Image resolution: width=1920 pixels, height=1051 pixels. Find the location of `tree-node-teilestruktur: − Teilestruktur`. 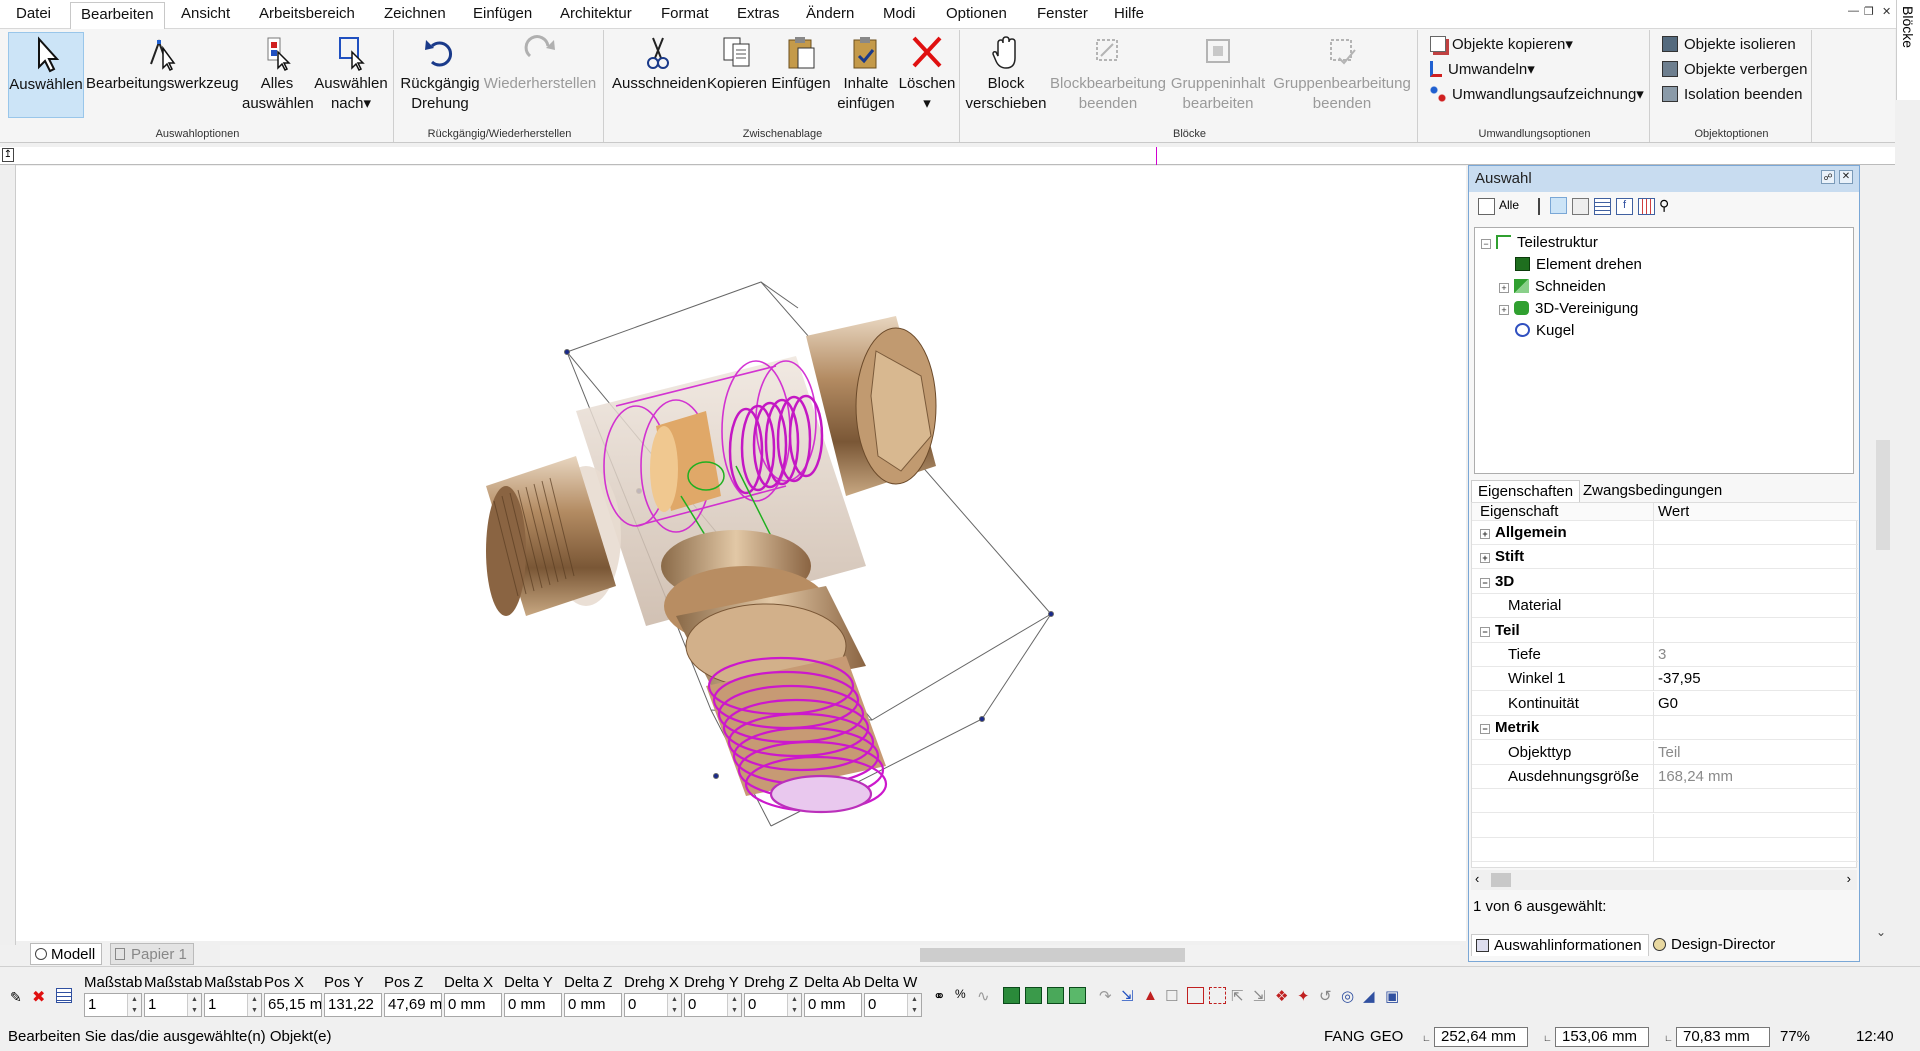

tree-node-teilestruktur: − Teilestruktur is located at coordinates (1539, 243).